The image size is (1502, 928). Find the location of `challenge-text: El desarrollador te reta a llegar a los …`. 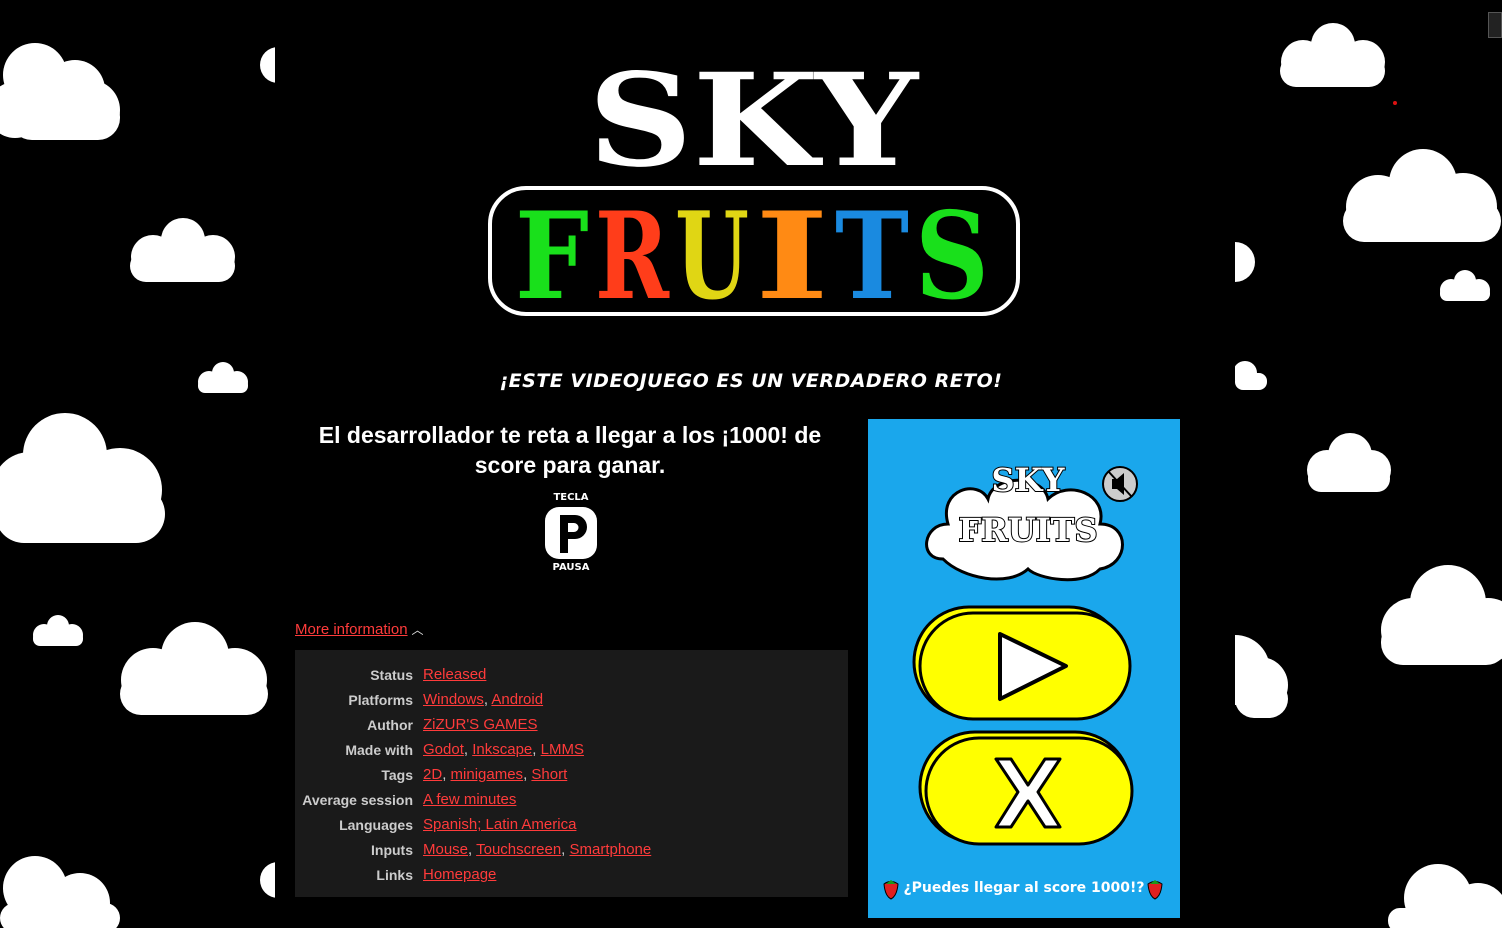

challenge-text: El desarrollador te reta a llegar a los … is located at coordinates (570, 450).